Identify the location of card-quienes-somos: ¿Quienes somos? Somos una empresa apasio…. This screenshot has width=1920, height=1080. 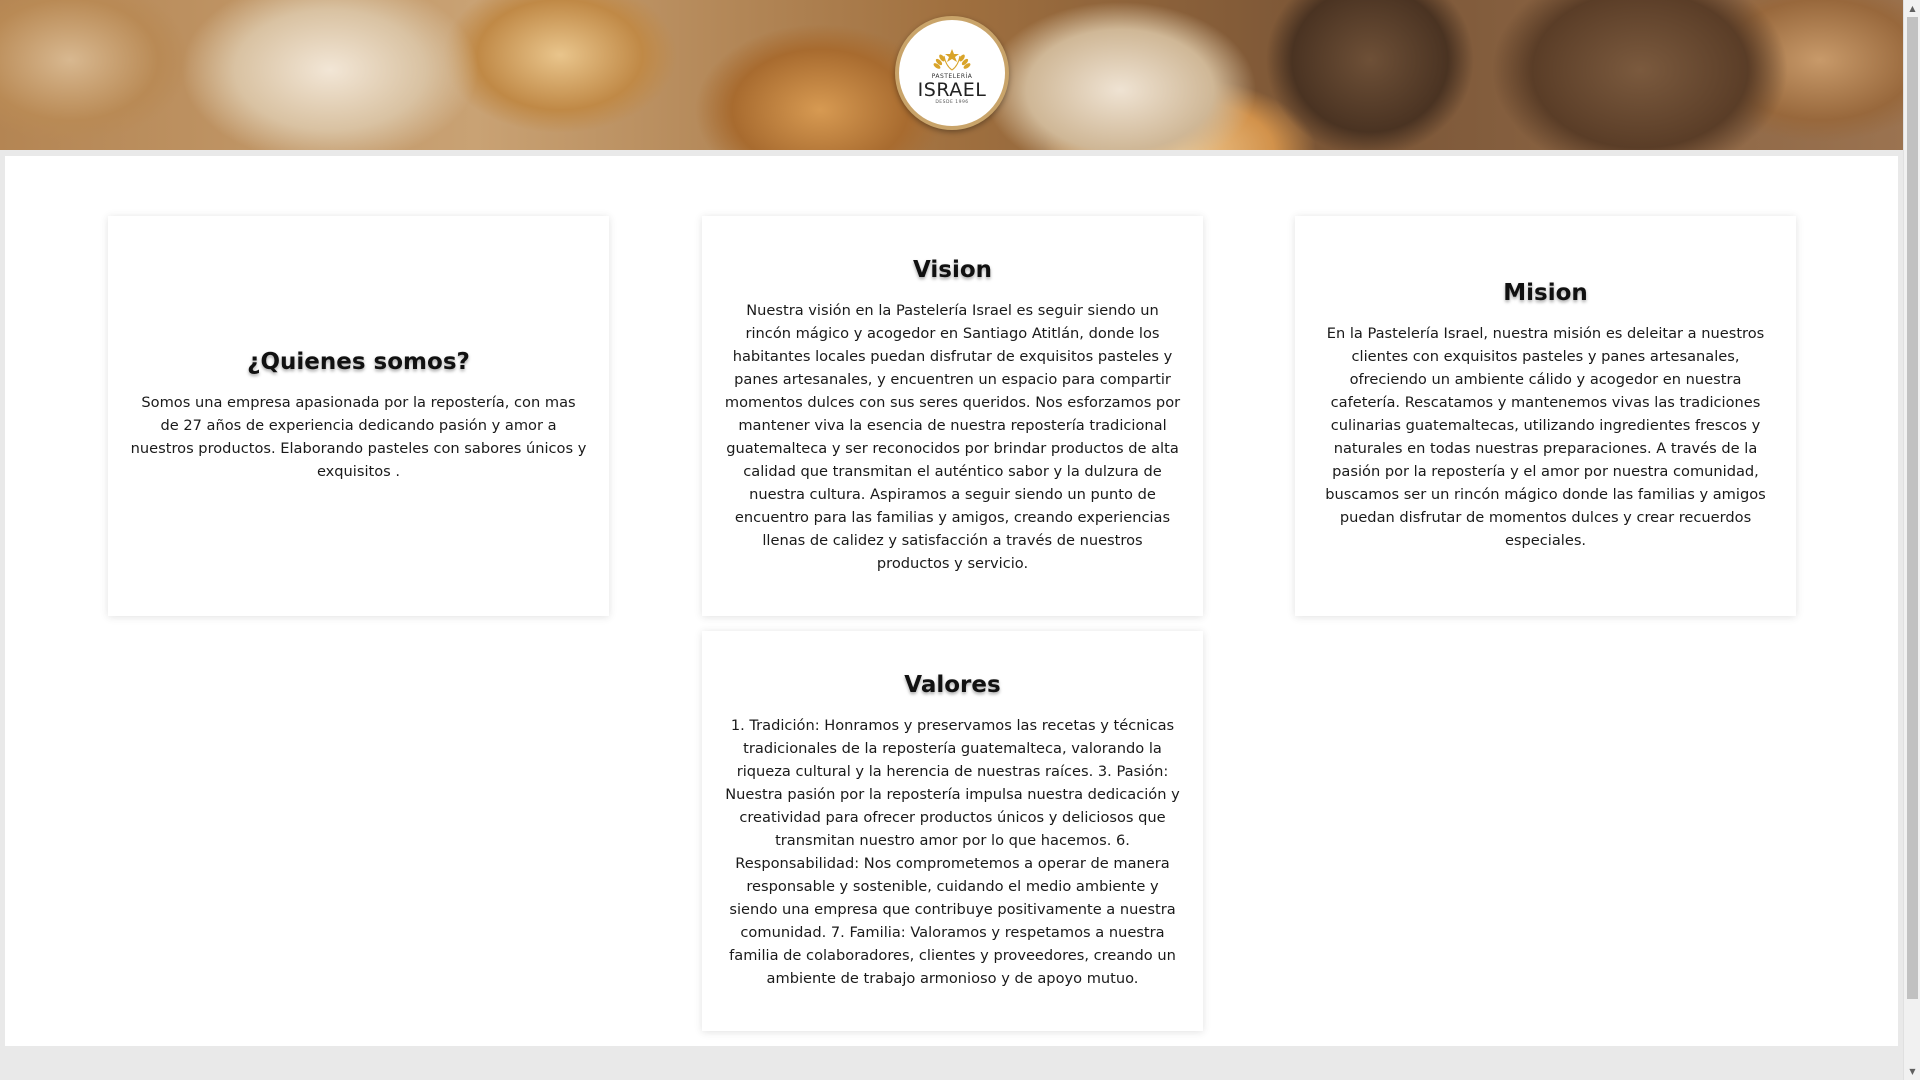
(358, 416).